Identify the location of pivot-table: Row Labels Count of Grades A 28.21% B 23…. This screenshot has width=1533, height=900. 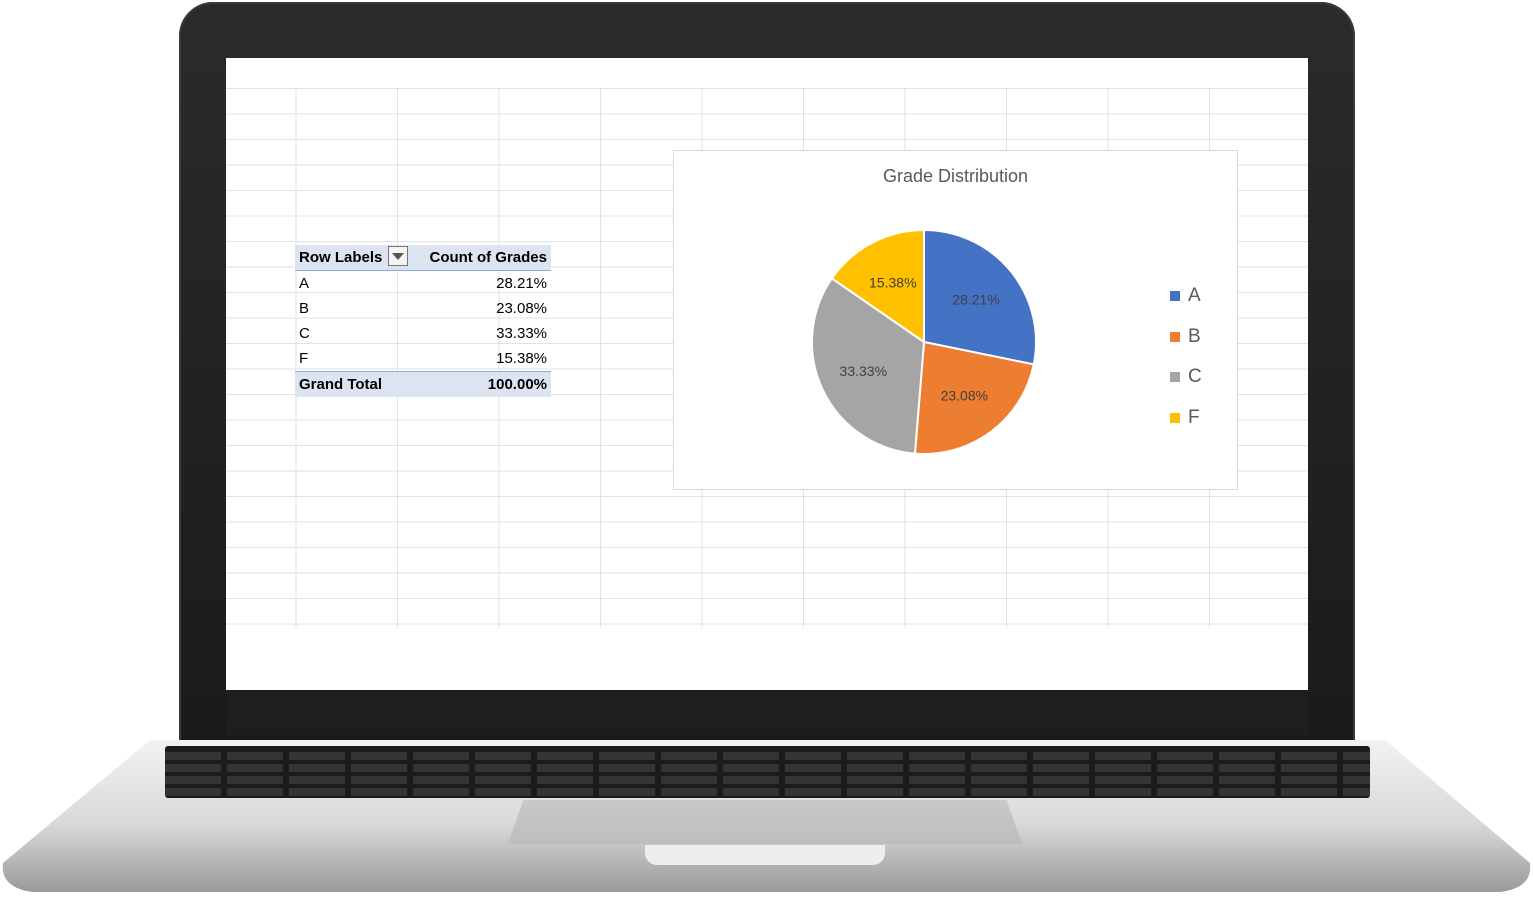
(423, 321).